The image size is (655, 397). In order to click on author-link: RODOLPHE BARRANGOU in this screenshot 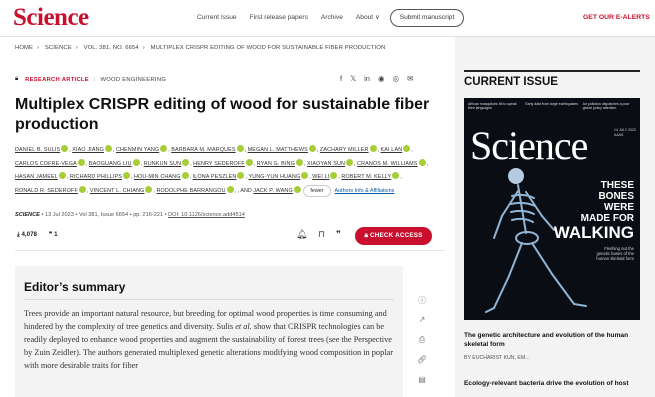, I will do `click(190, 191)`.